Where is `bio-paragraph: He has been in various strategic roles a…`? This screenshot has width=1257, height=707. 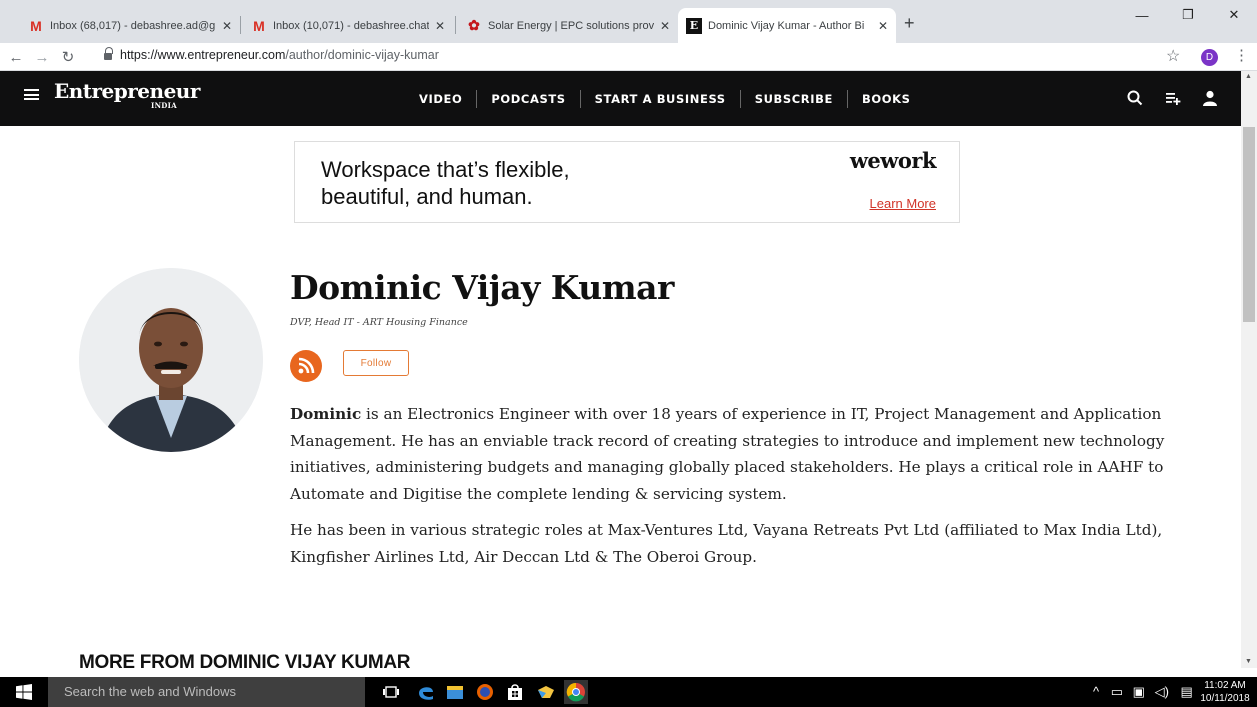 bio-paragraph: He has been in various strategic roles a… is located at coordinates (726, 543).